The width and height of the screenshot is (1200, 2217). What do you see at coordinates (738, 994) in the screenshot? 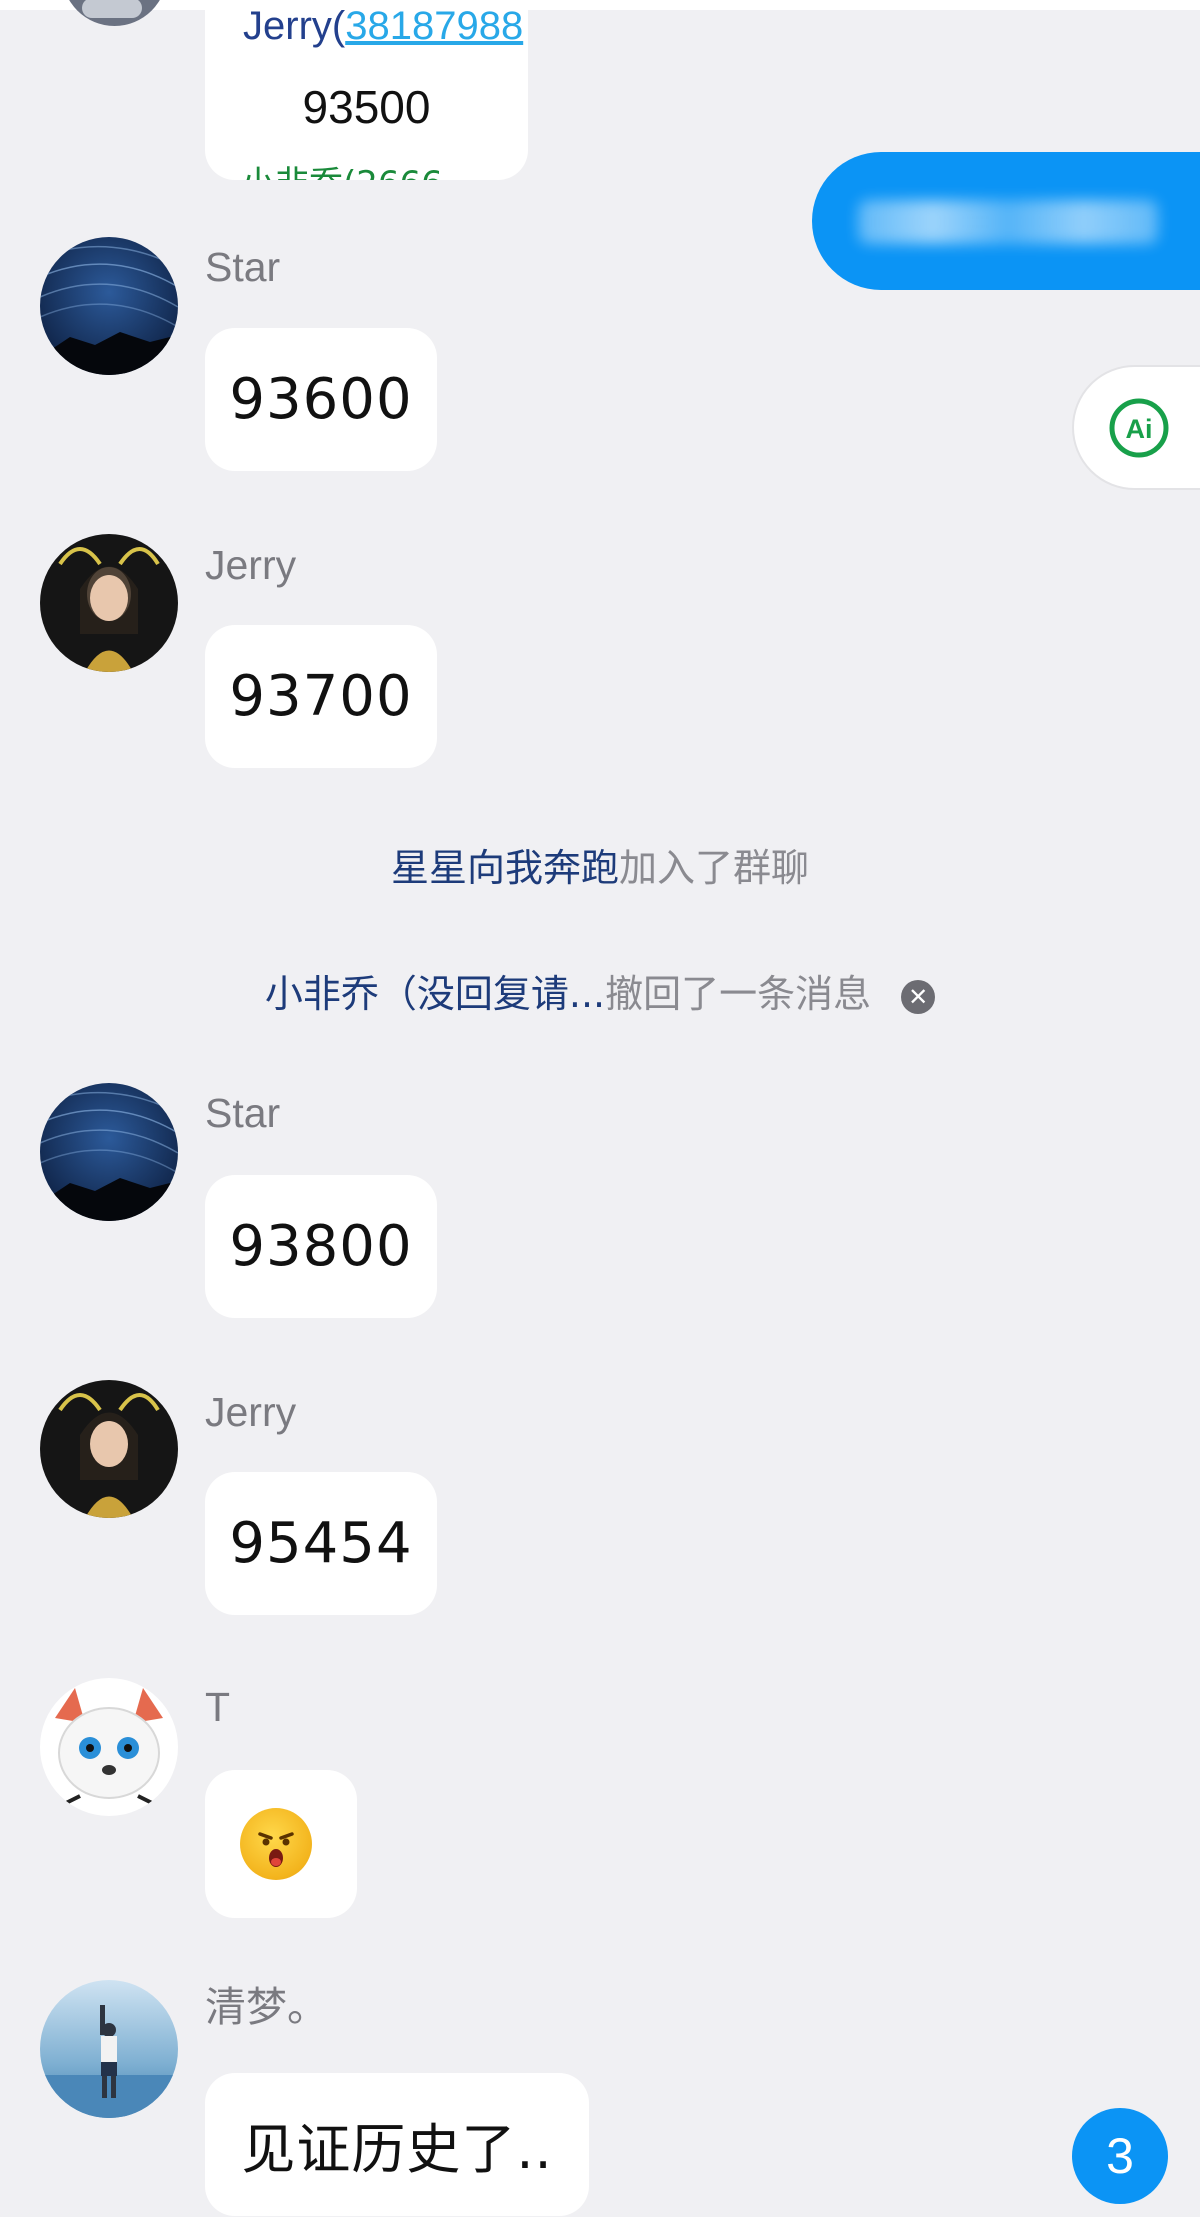
I see `recall-action-text: 撤回了一条消息` at bounding box center [738, 994].